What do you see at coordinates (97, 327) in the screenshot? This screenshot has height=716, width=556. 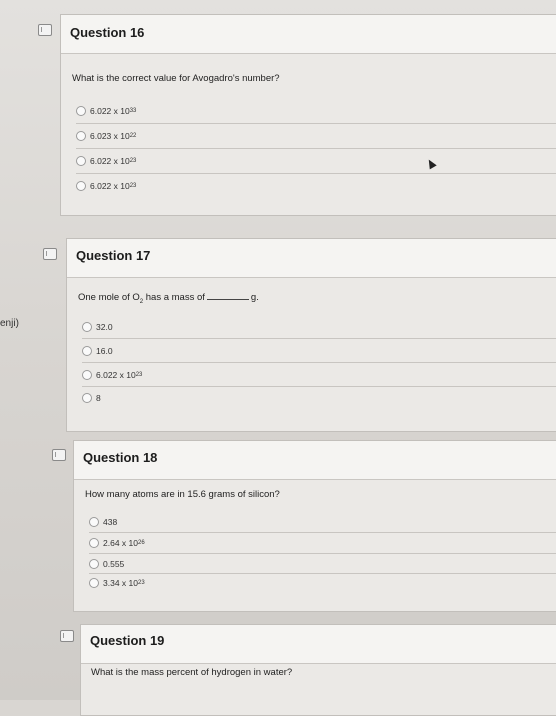 I see `question-17-option-1: 32.0` at bounding box center [97, 327].